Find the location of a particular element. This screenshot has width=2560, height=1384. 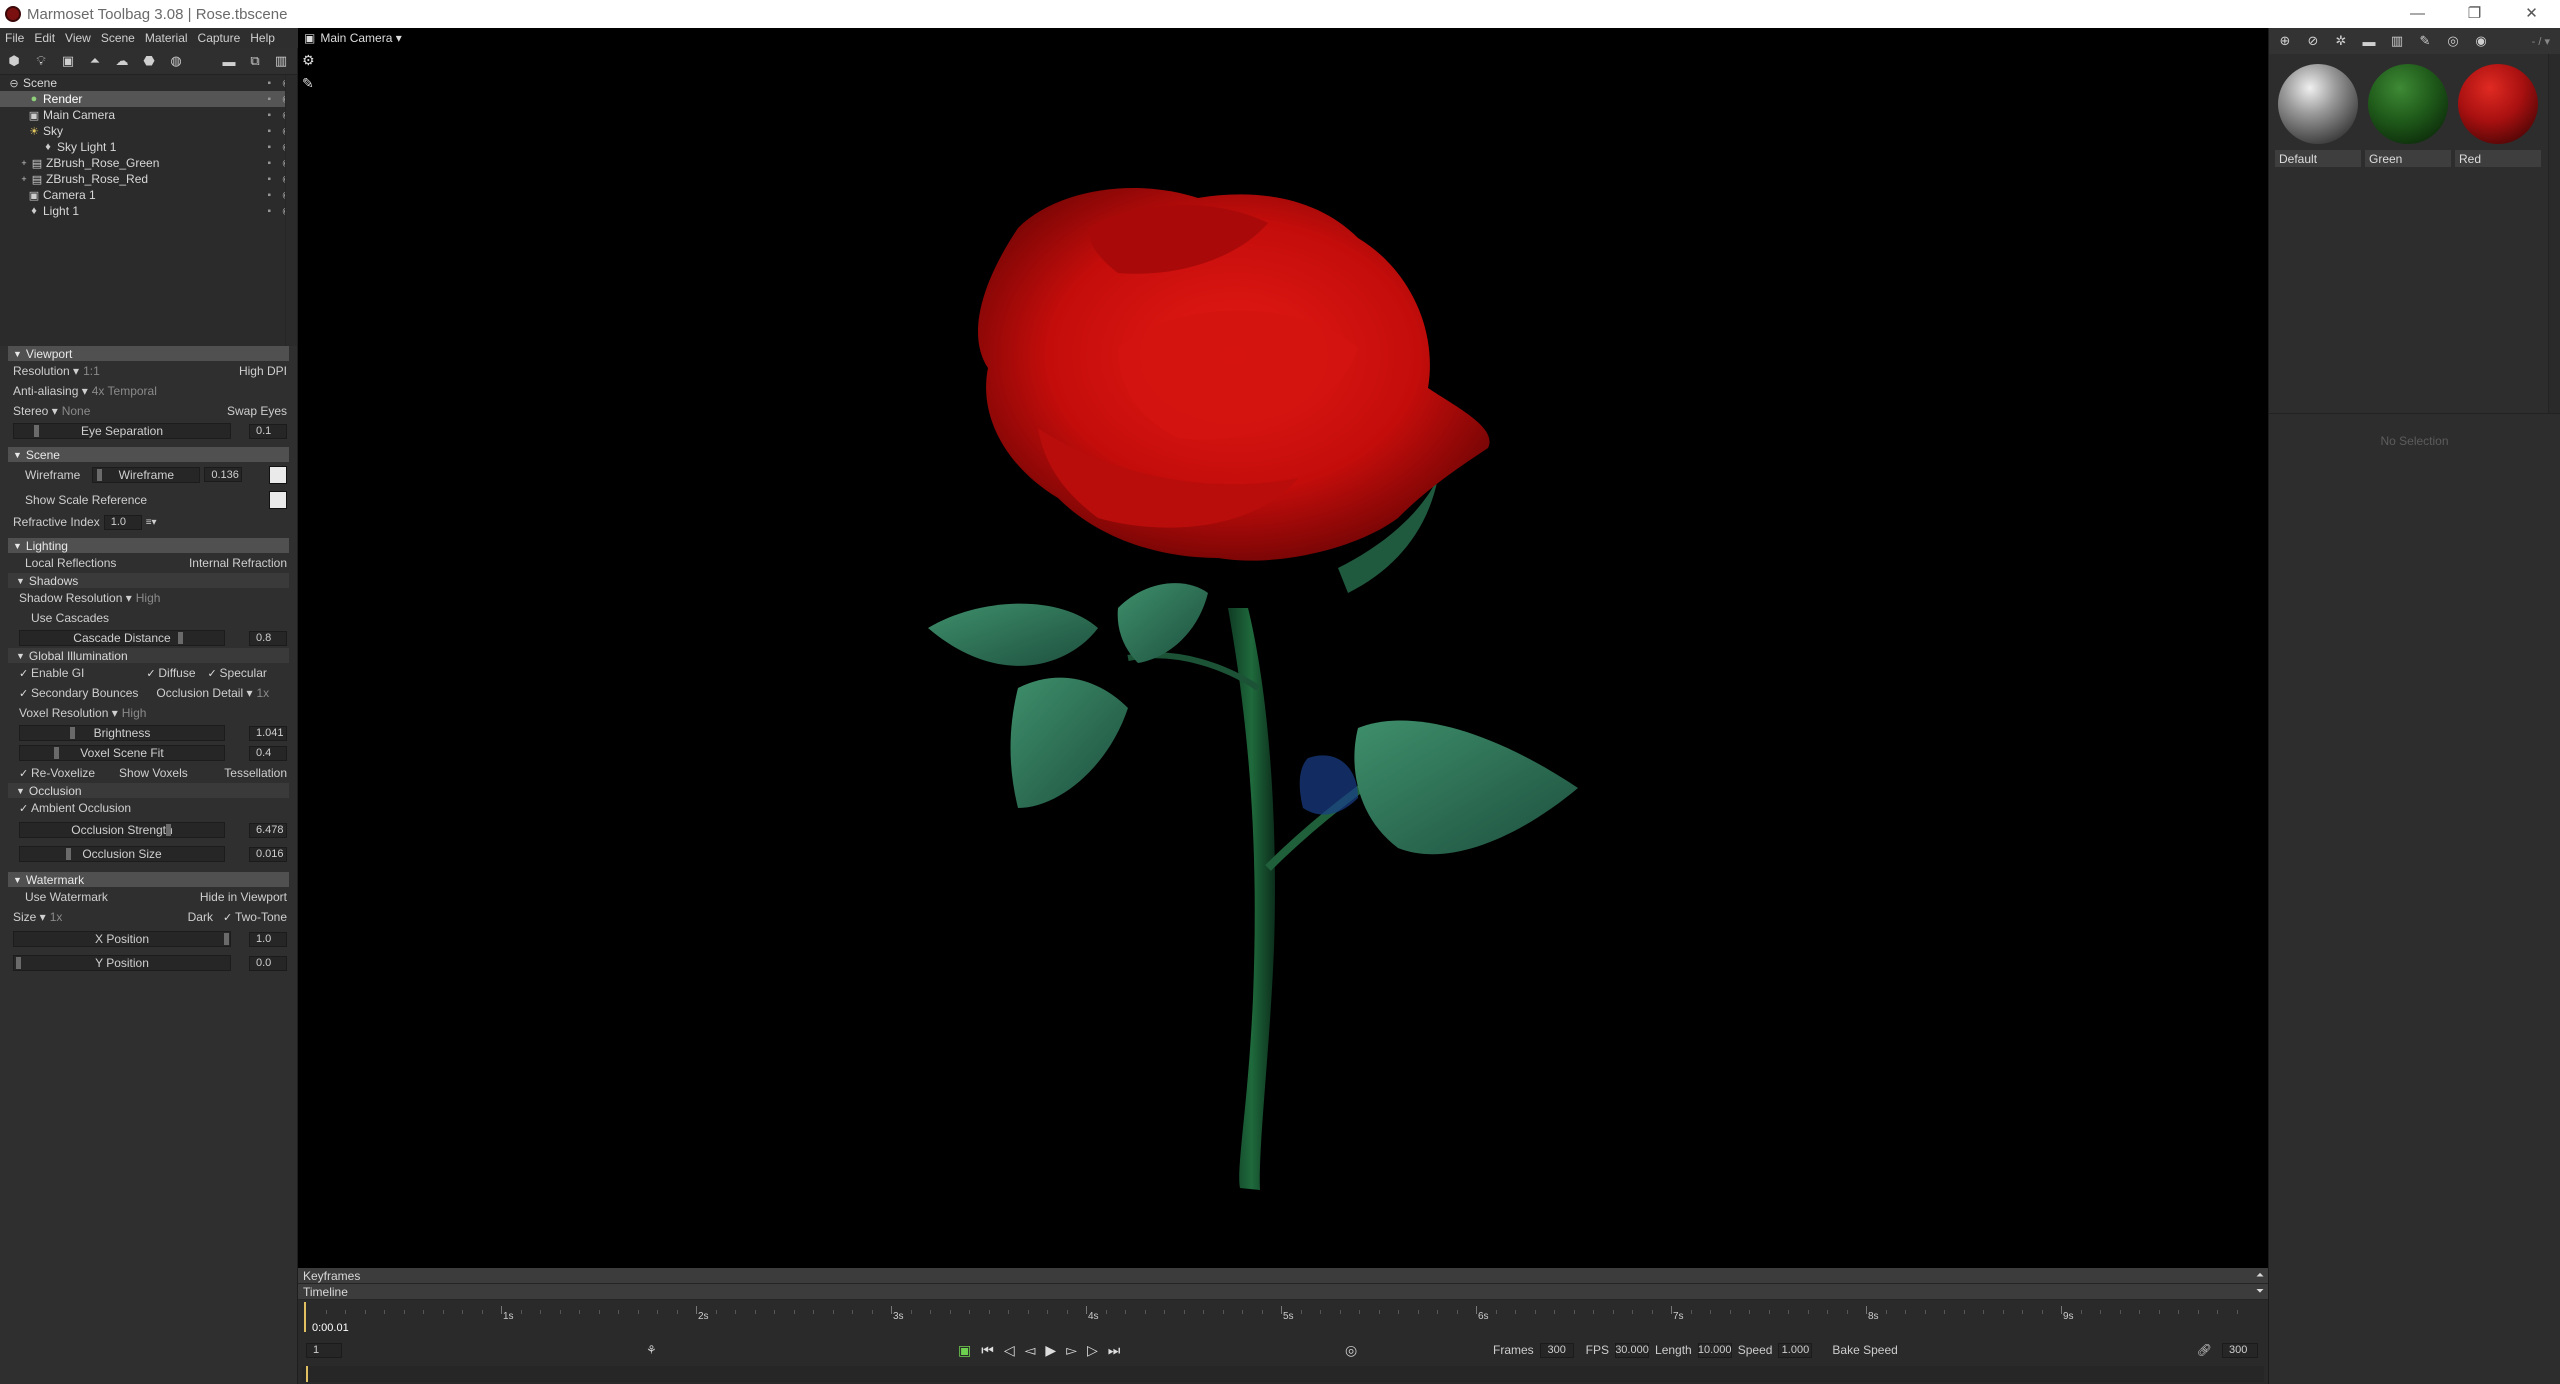

skip-end-icon: ⏭ is located at coordinates (1114, 1350).